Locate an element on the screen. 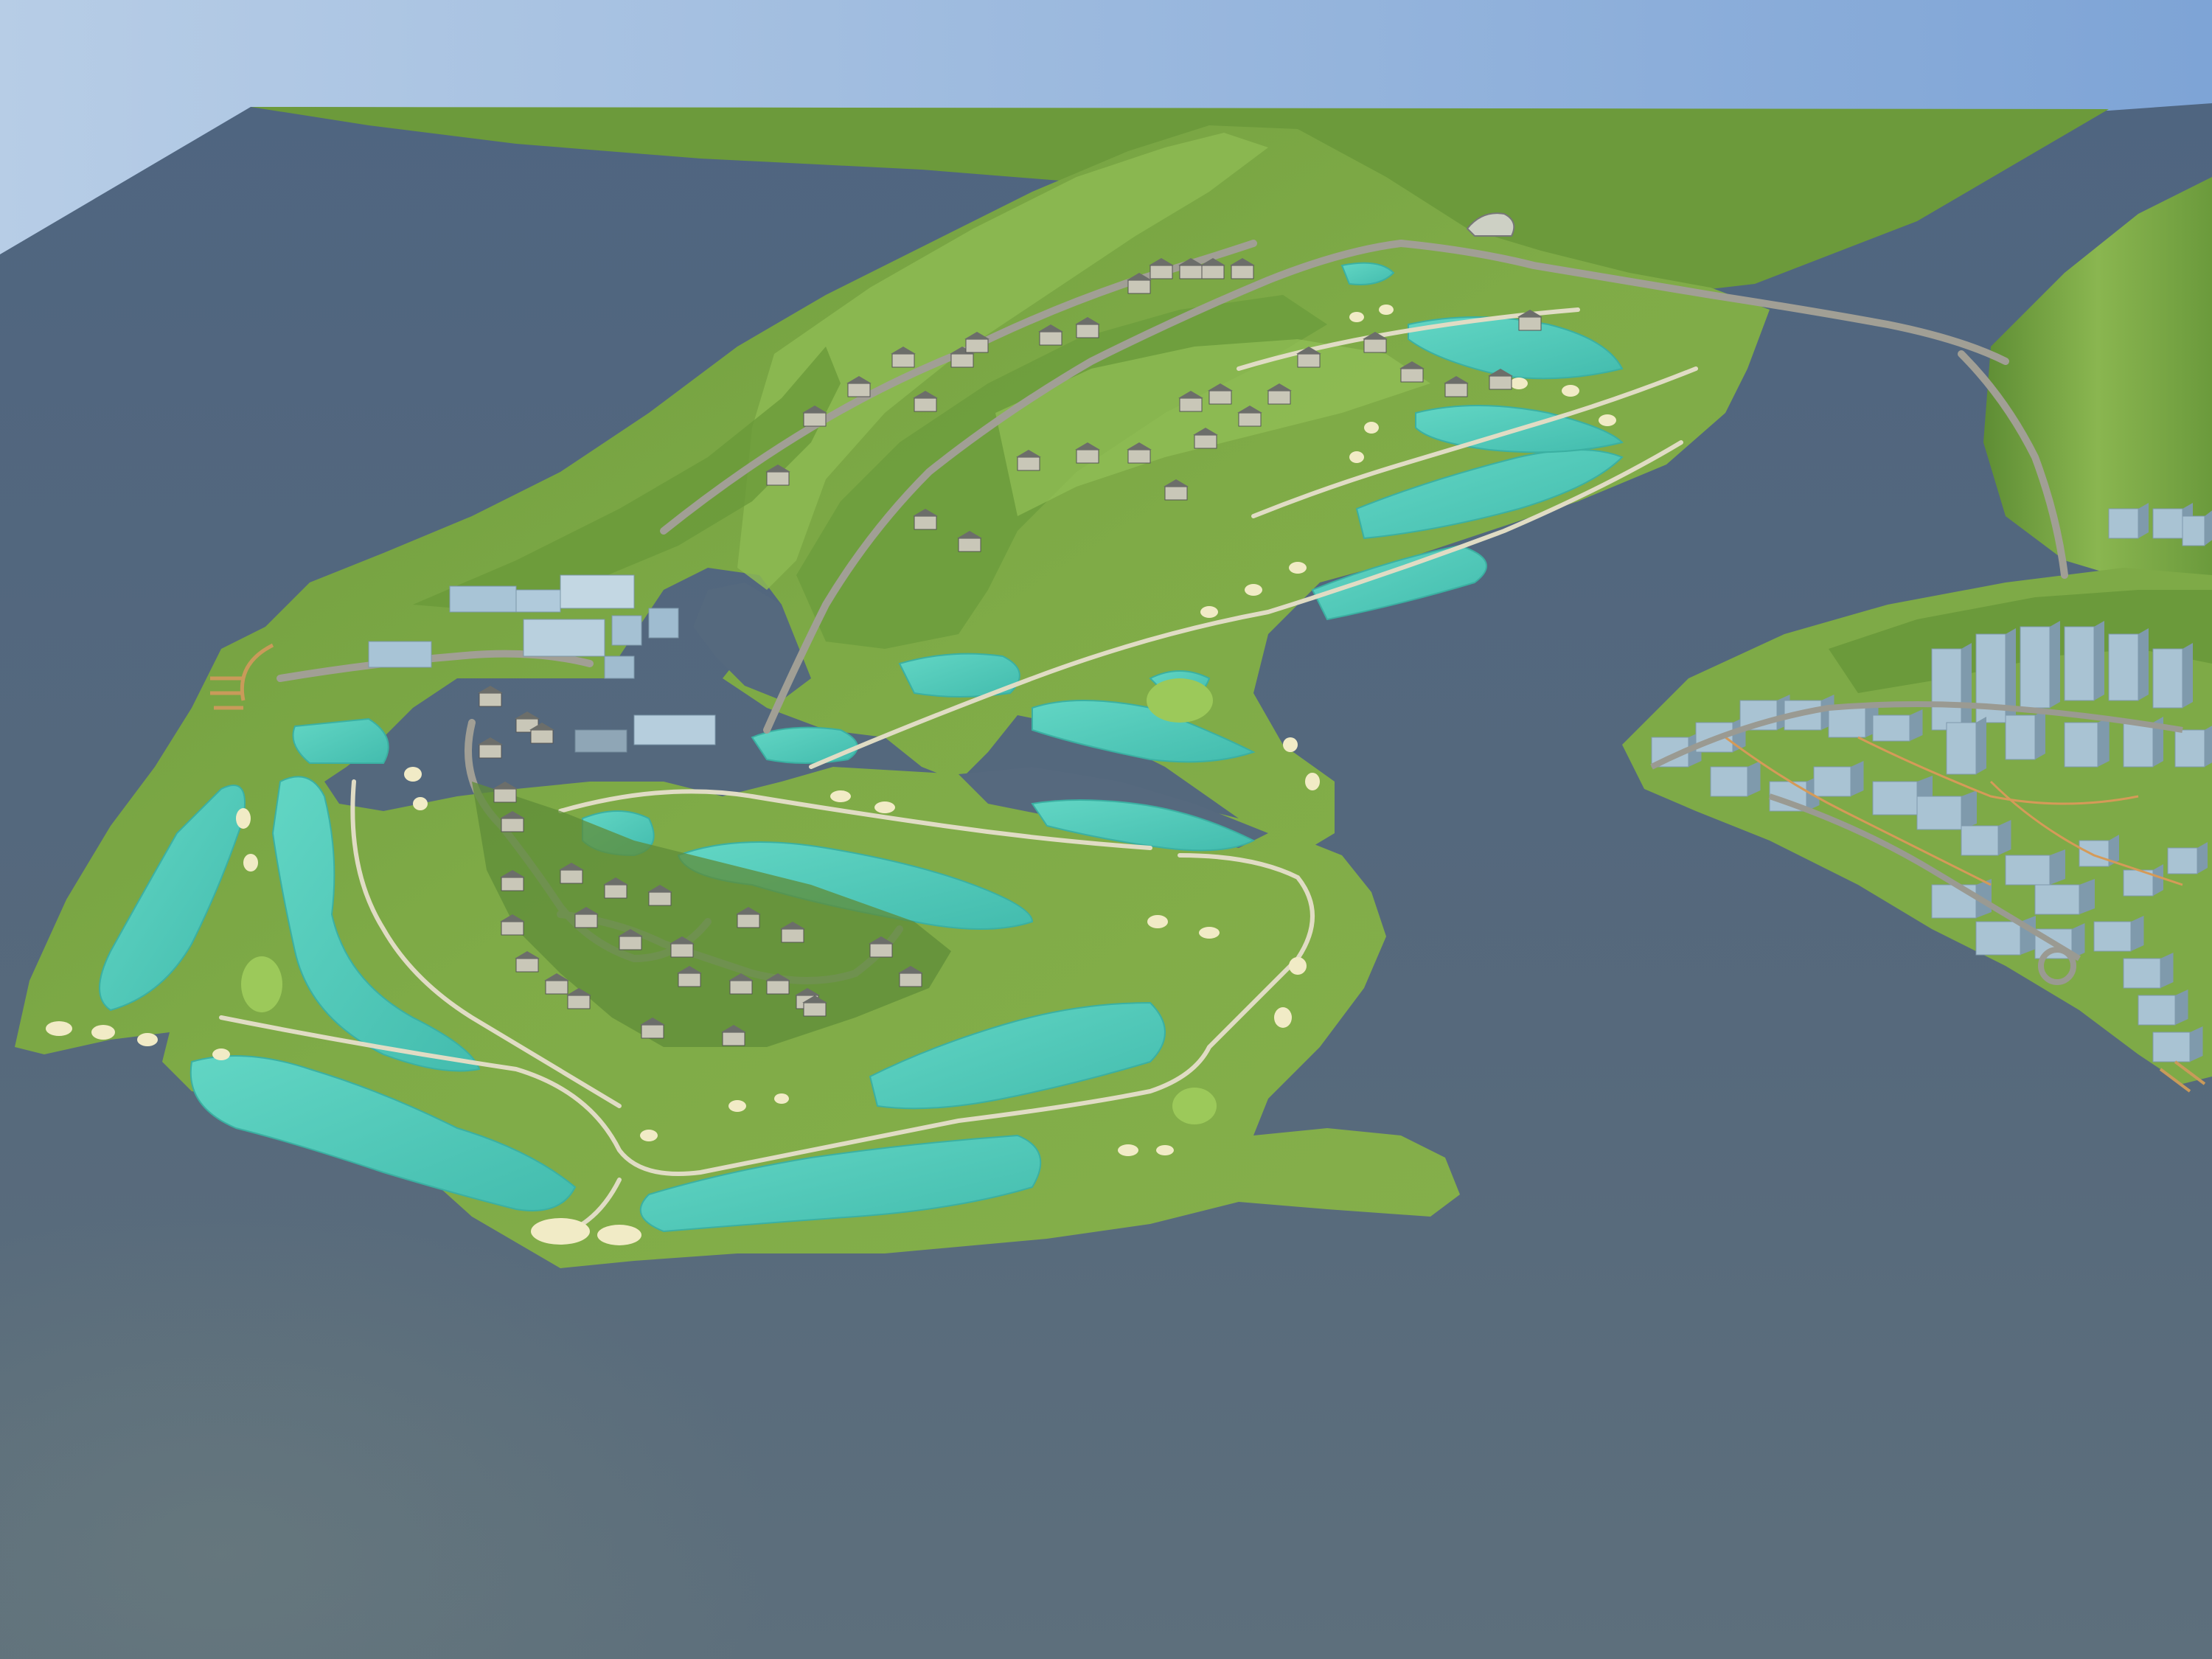 This screenshot has width=2212, height=1659. pond-west-top is located at coordinates (340, 740).